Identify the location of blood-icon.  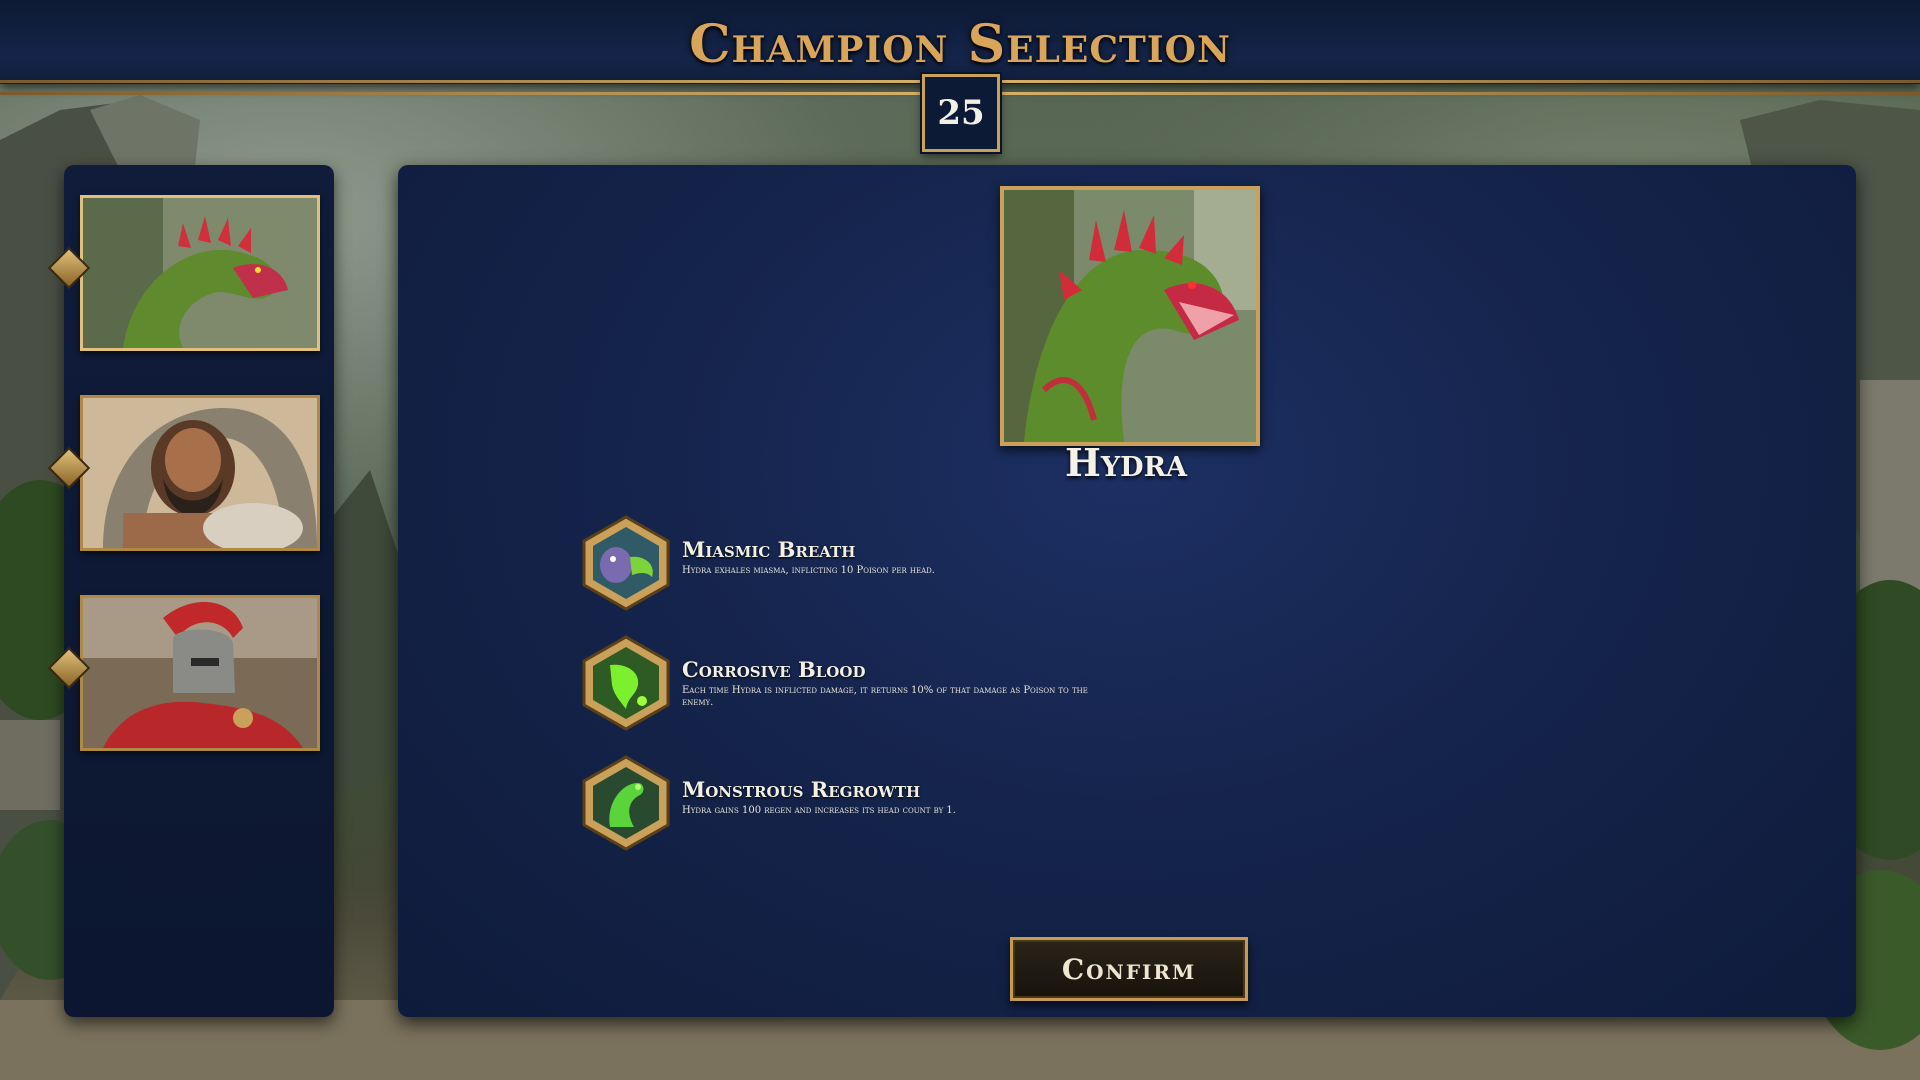
(626, 683).